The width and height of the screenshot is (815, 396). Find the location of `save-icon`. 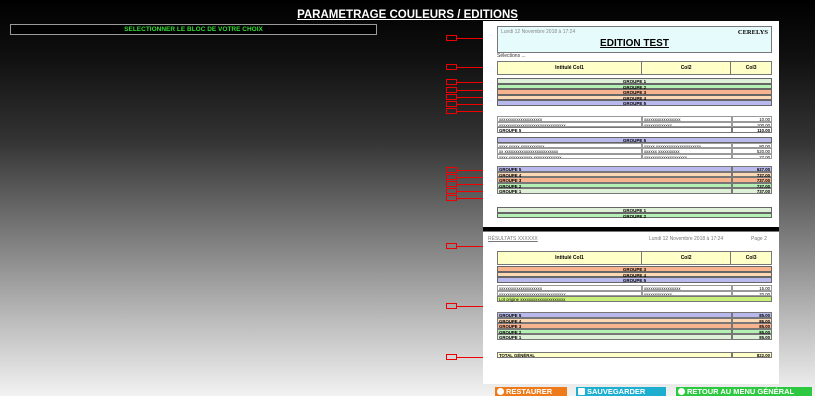

save-icon is located at coordinates (581, 391).